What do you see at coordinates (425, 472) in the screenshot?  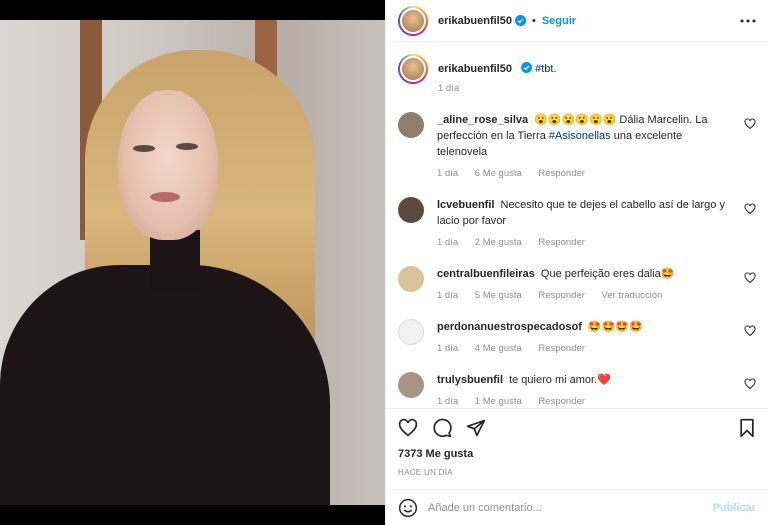 I see `post-timestamp: HACE UN DÍA` at bounding box center [425, 472].